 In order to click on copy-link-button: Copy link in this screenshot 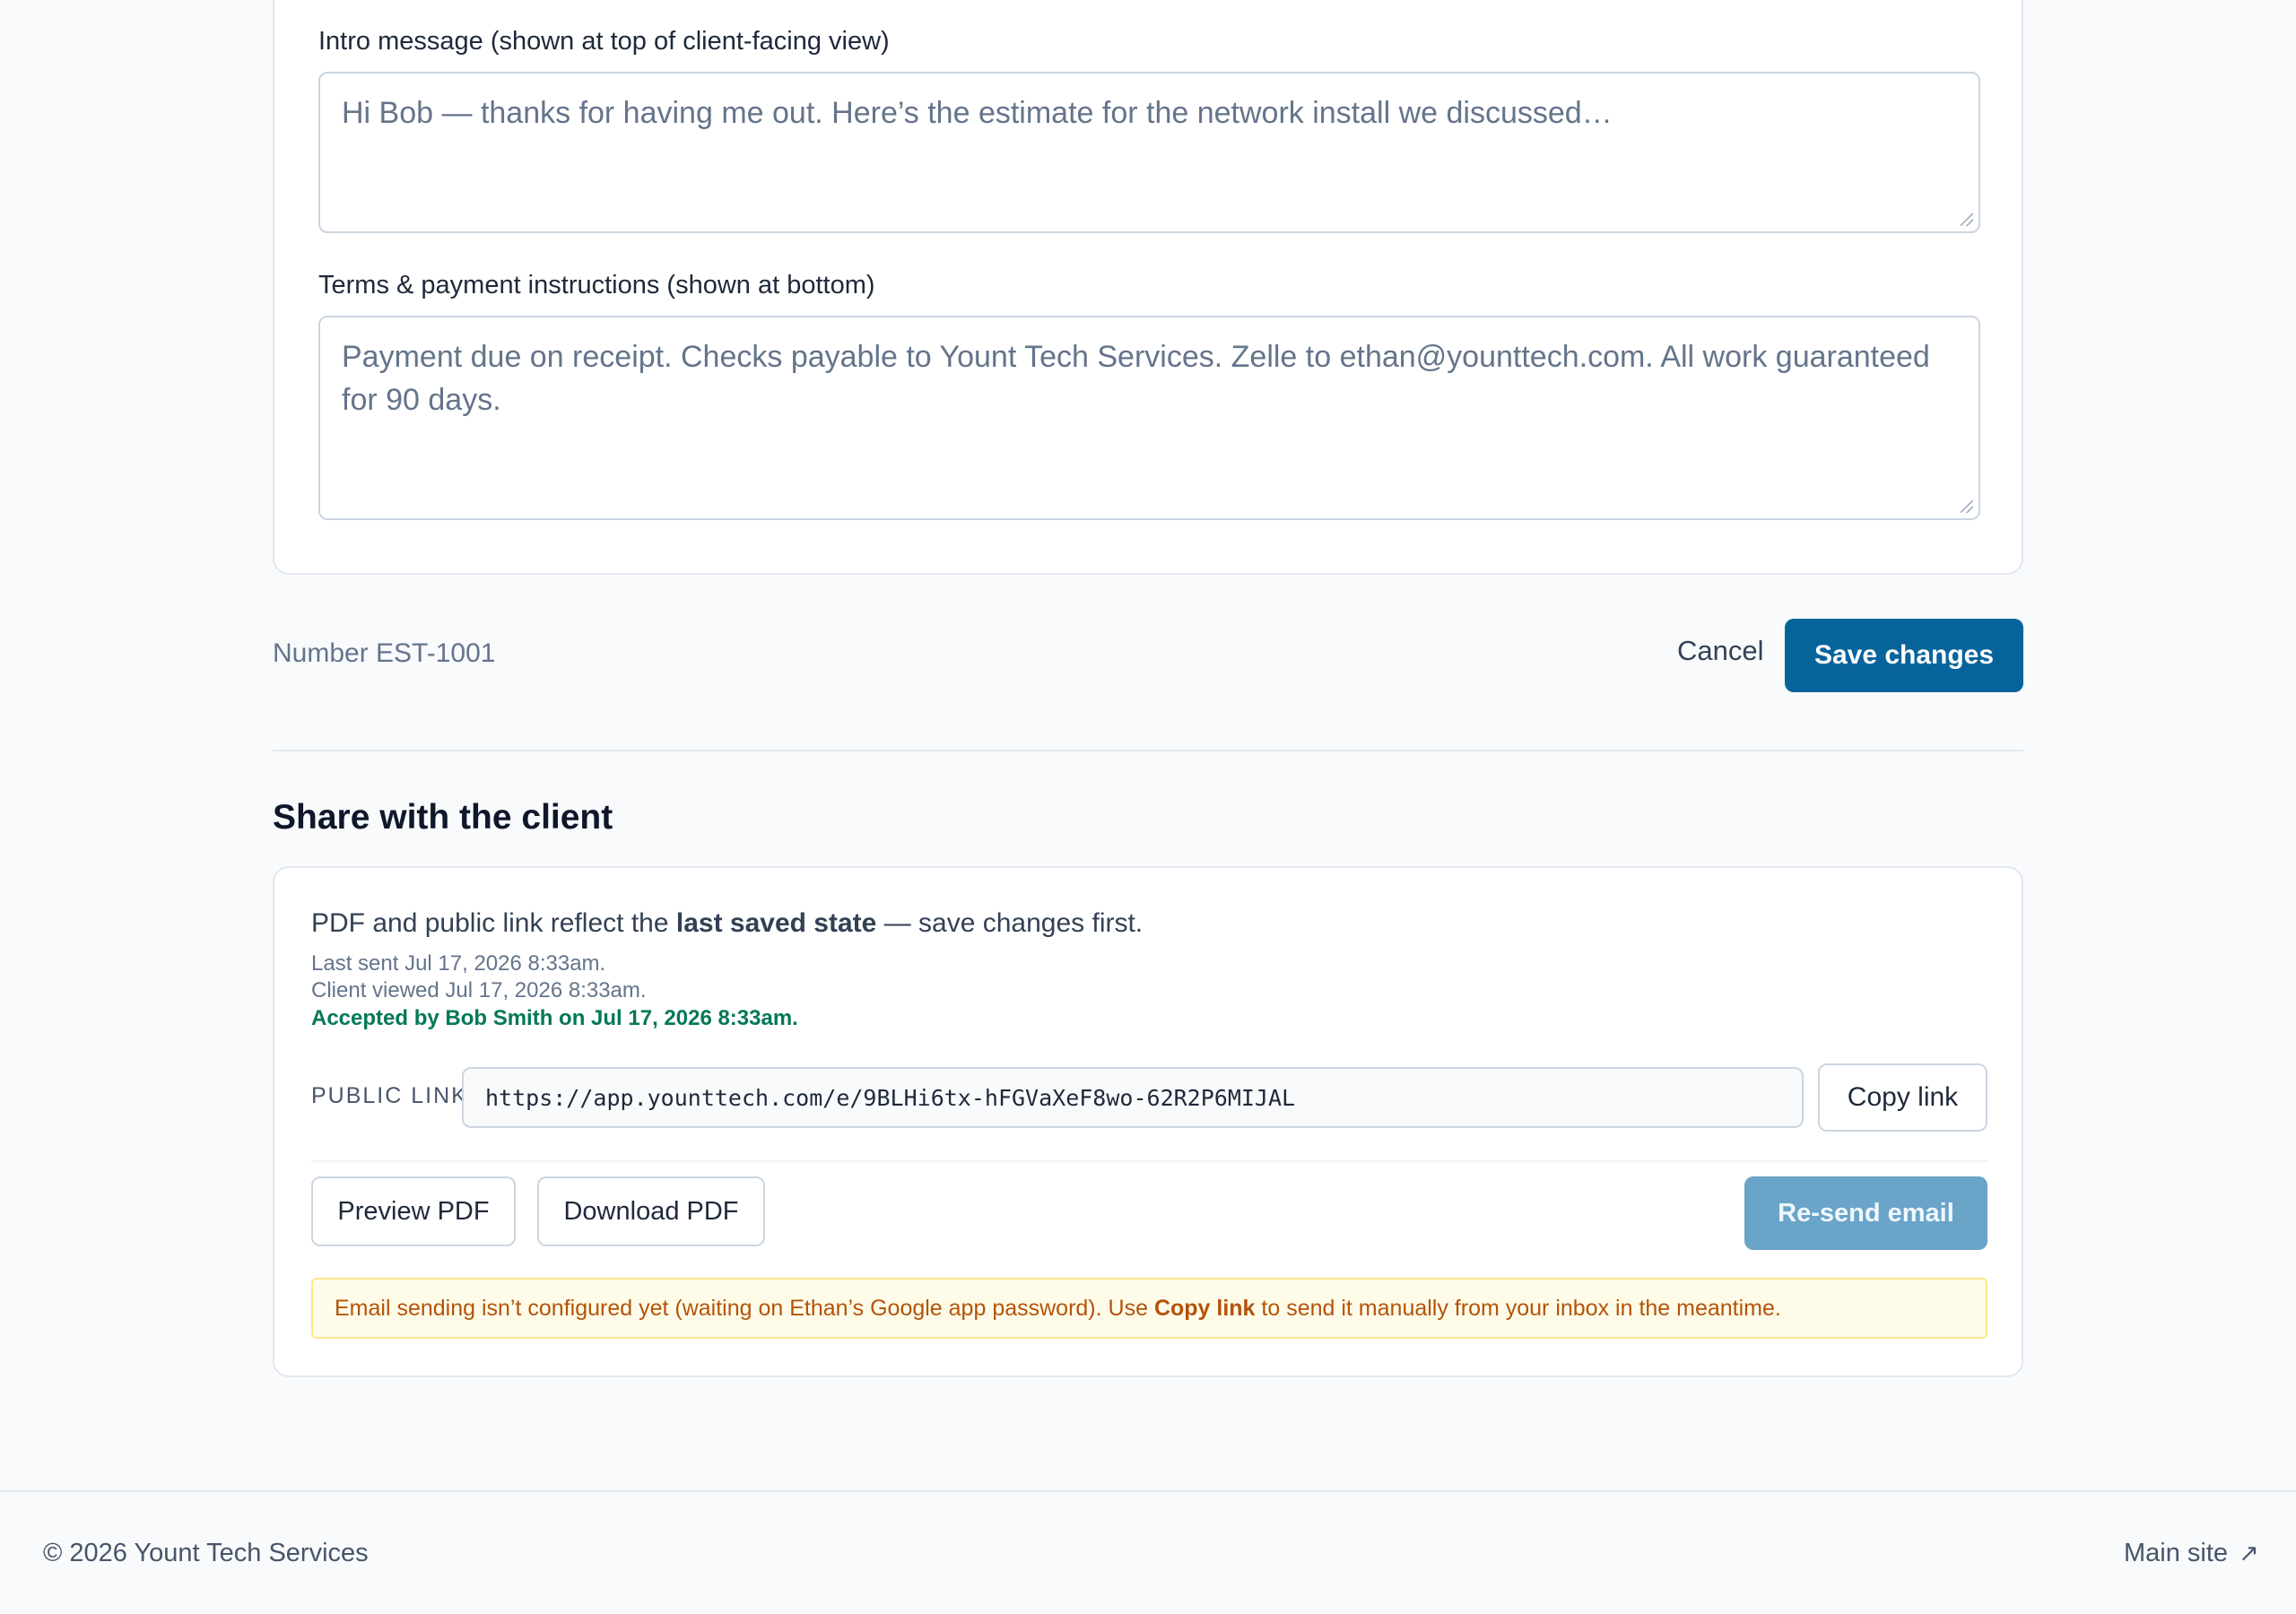, I will do `click(1902, 1097)`.